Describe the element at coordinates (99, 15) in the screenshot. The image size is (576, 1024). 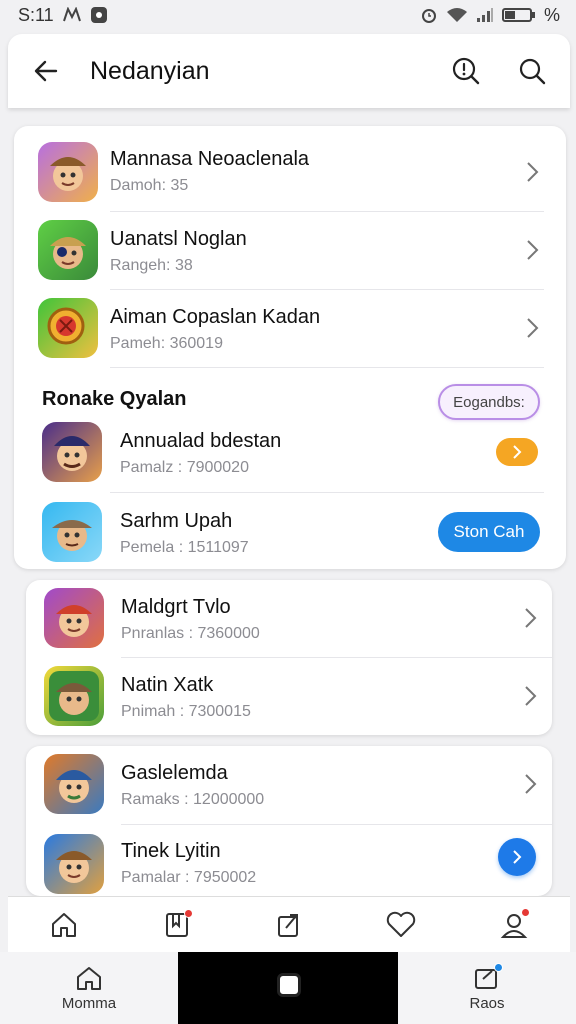
I see `notification-icon` at that location.